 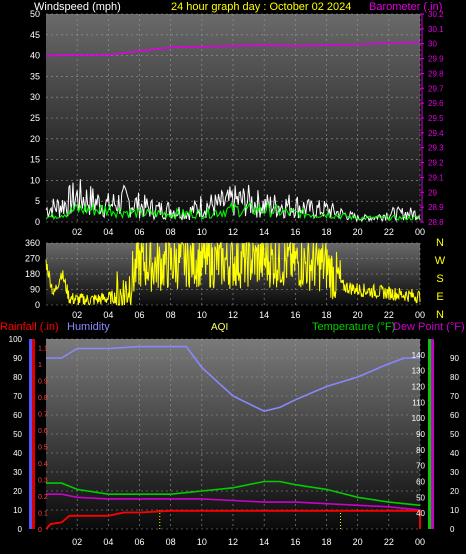 I want to click on rainfall-y-tick-label: 0.9, so click(x=43, y=381).